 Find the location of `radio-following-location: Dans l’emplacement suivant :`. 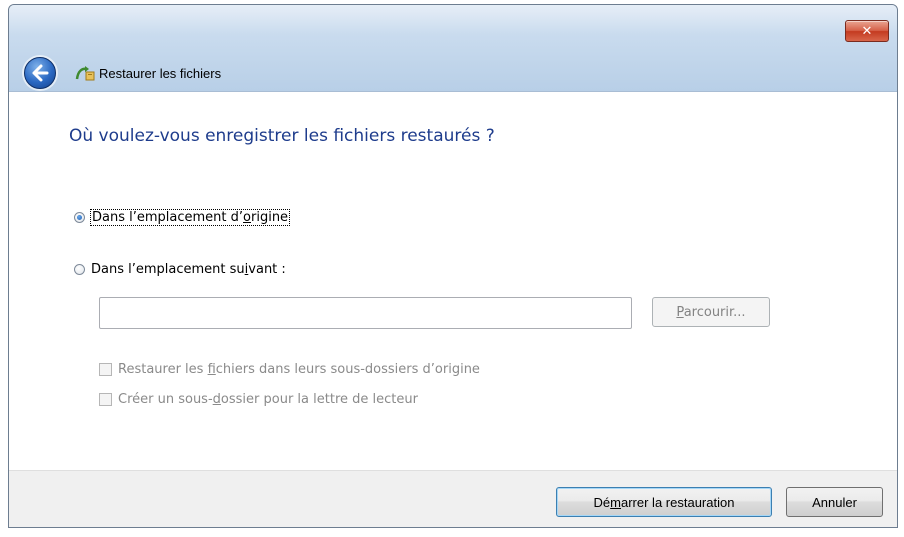

radio-following-location: Dans l’emplacement suivant : is located at coordinates (180, 269).